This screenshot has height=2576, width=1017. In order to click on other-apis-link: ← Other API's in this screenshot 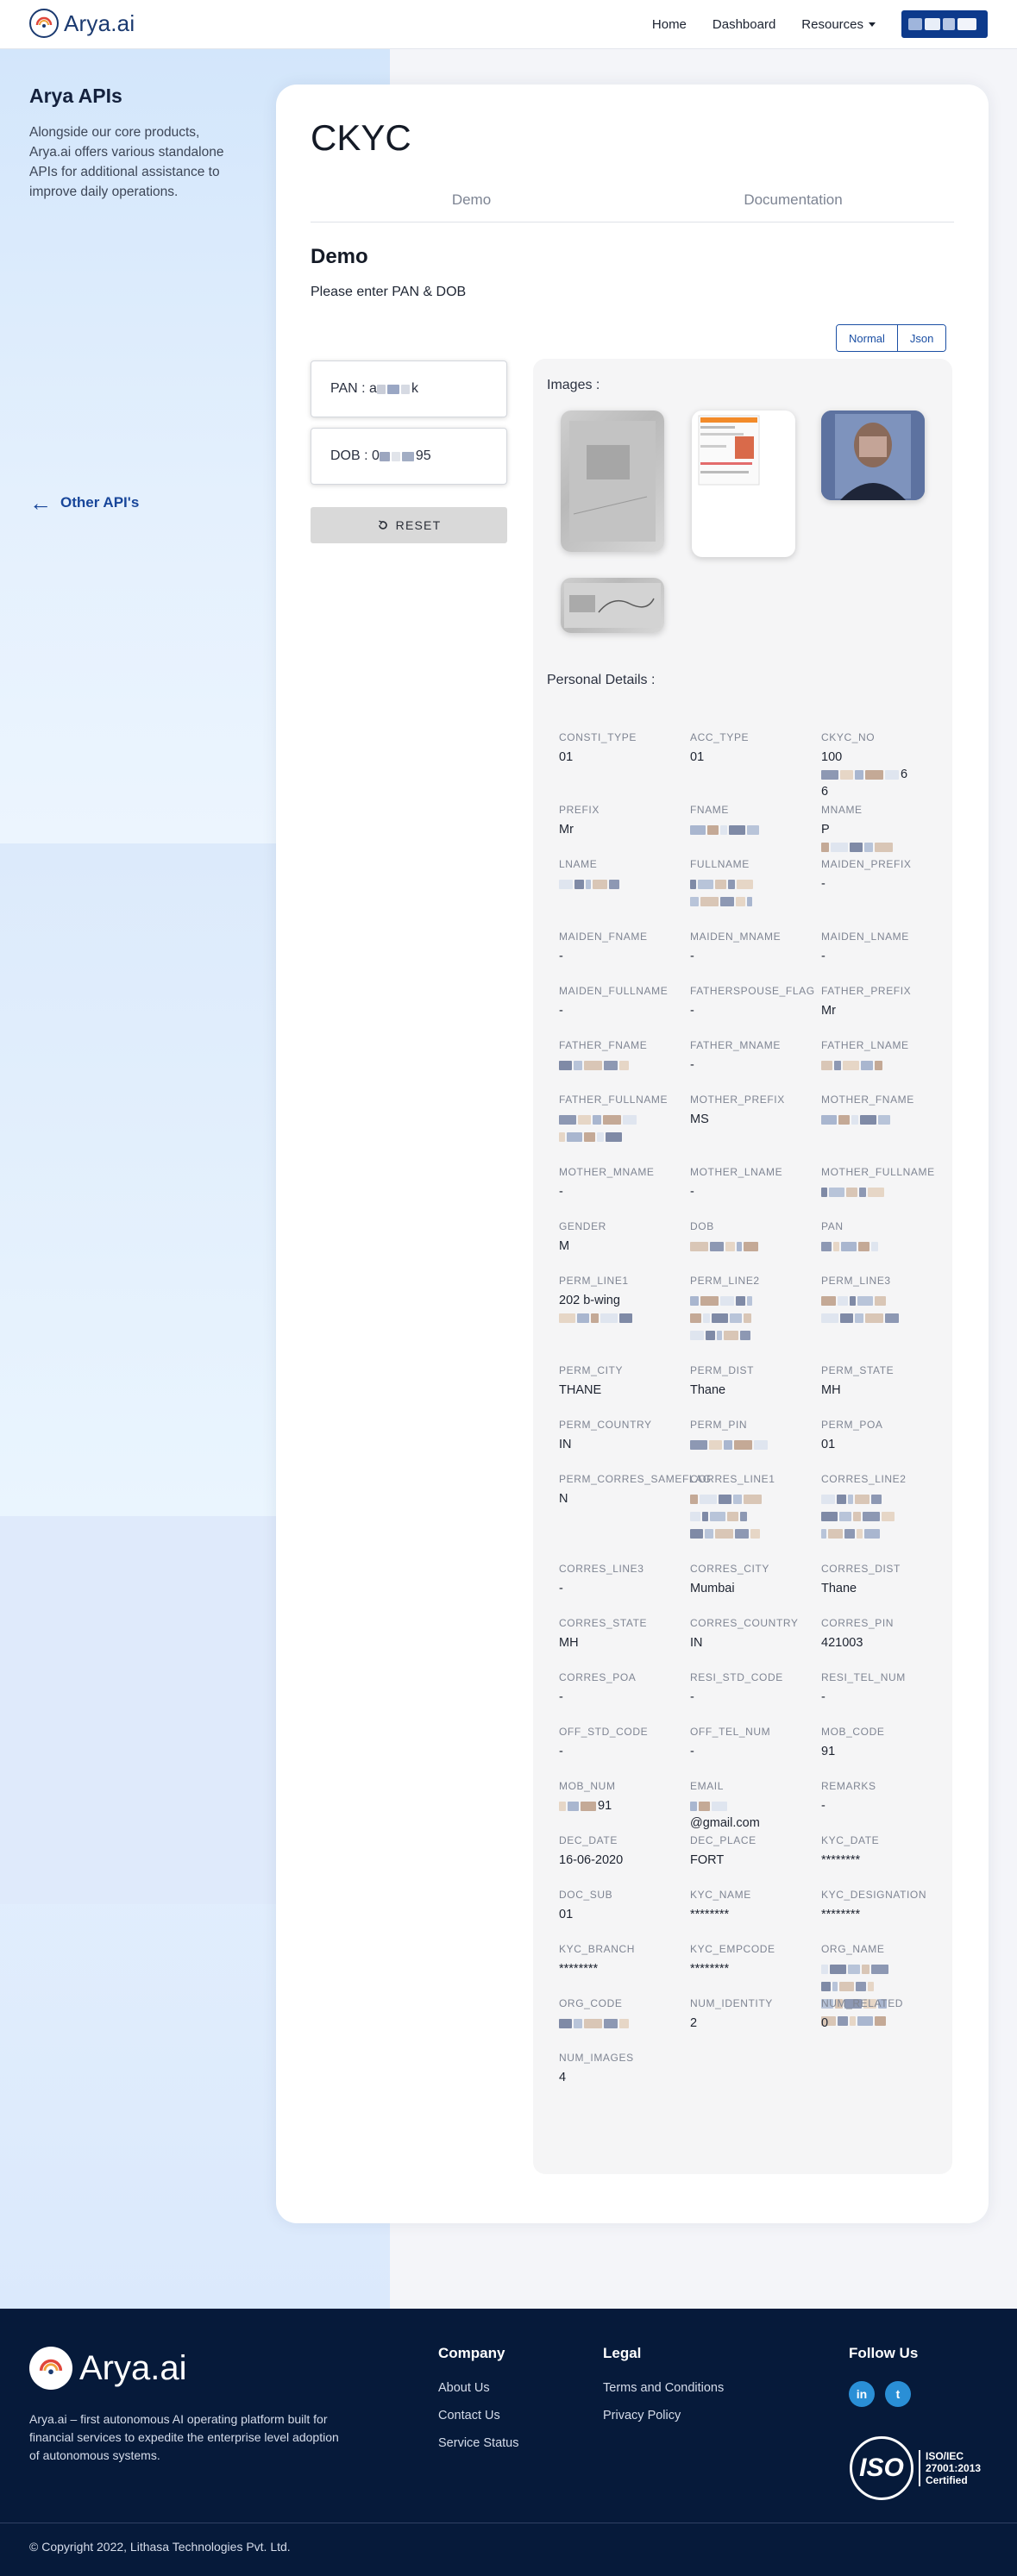, I will do `click(84, 503)`.